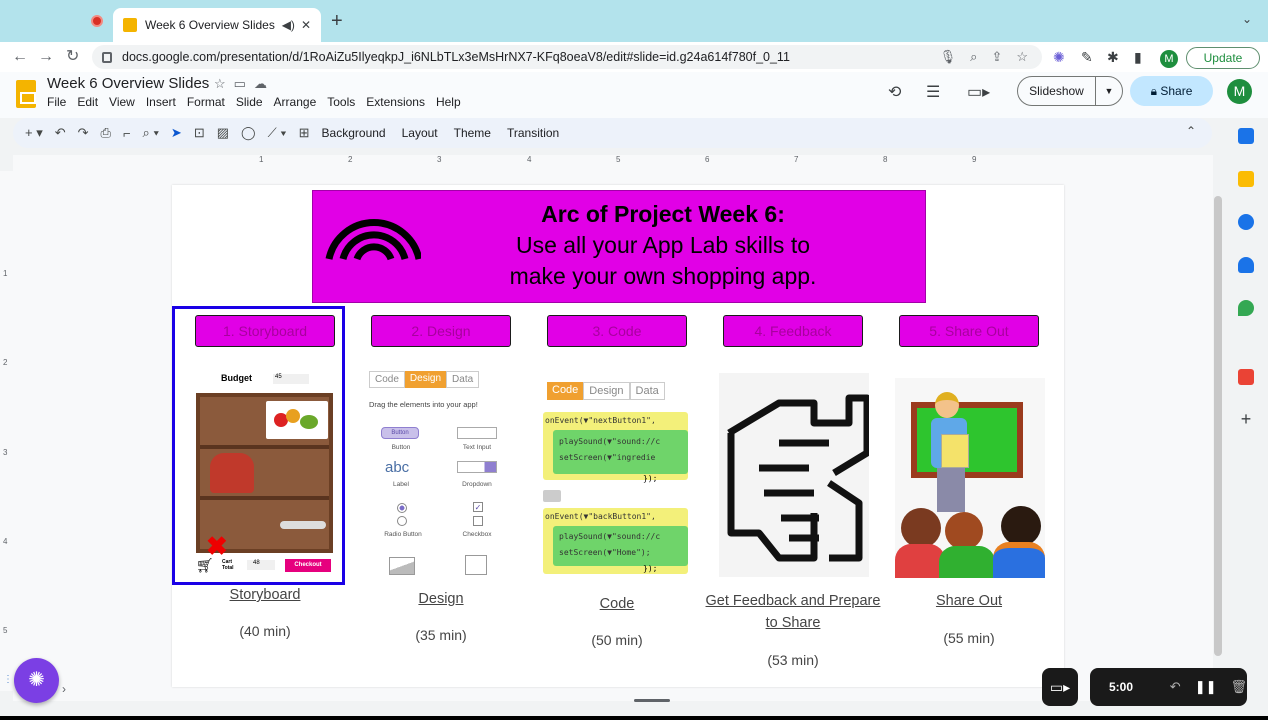 This screenshot has width=1268, height=720. Describe the element at coordinates (441, 599) in the screenshot. I see `caption-design: Design` at that location.